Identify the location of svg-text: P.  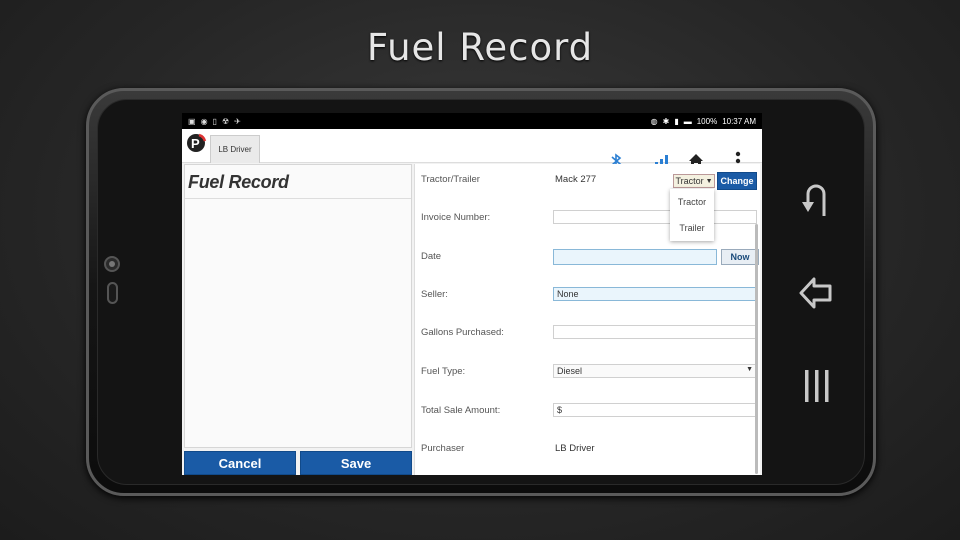
(195, 143).